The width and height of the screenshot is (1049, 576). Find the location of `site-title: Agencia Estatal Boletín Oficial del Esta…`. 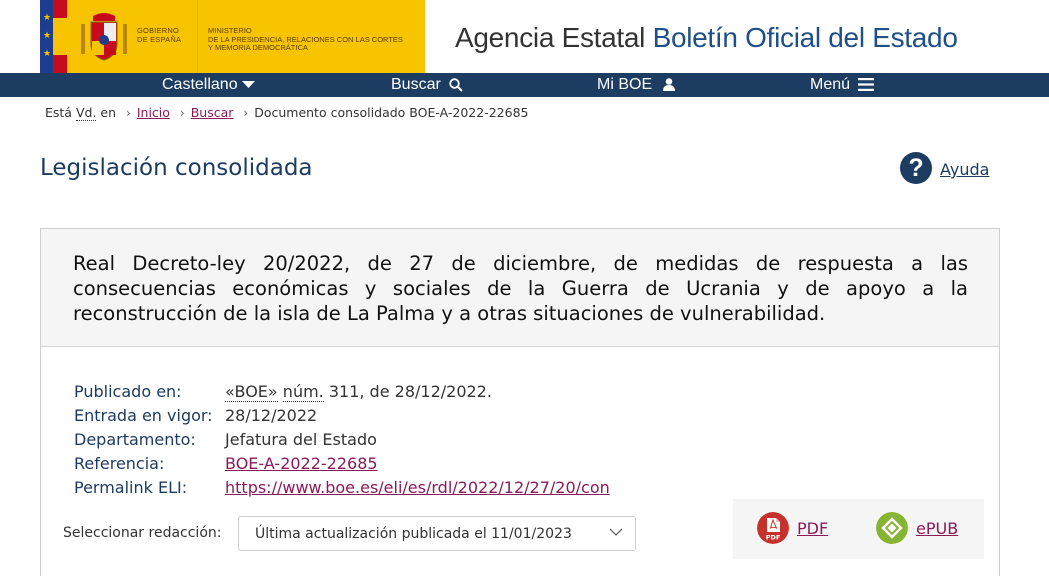

site-title: Agencia Estatal Boletín Oficial del Esta… is located at coordinates (706, 38).